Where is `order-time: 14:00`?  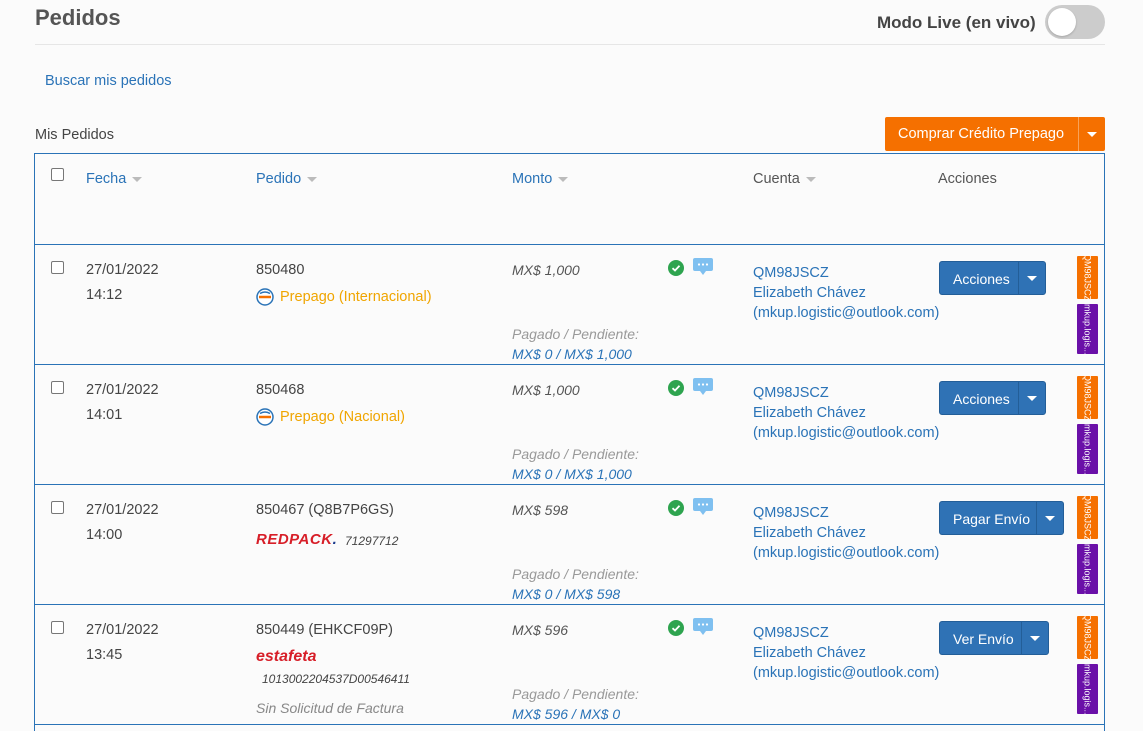 order-time: 14:00 is located at coordinates (104, 535).